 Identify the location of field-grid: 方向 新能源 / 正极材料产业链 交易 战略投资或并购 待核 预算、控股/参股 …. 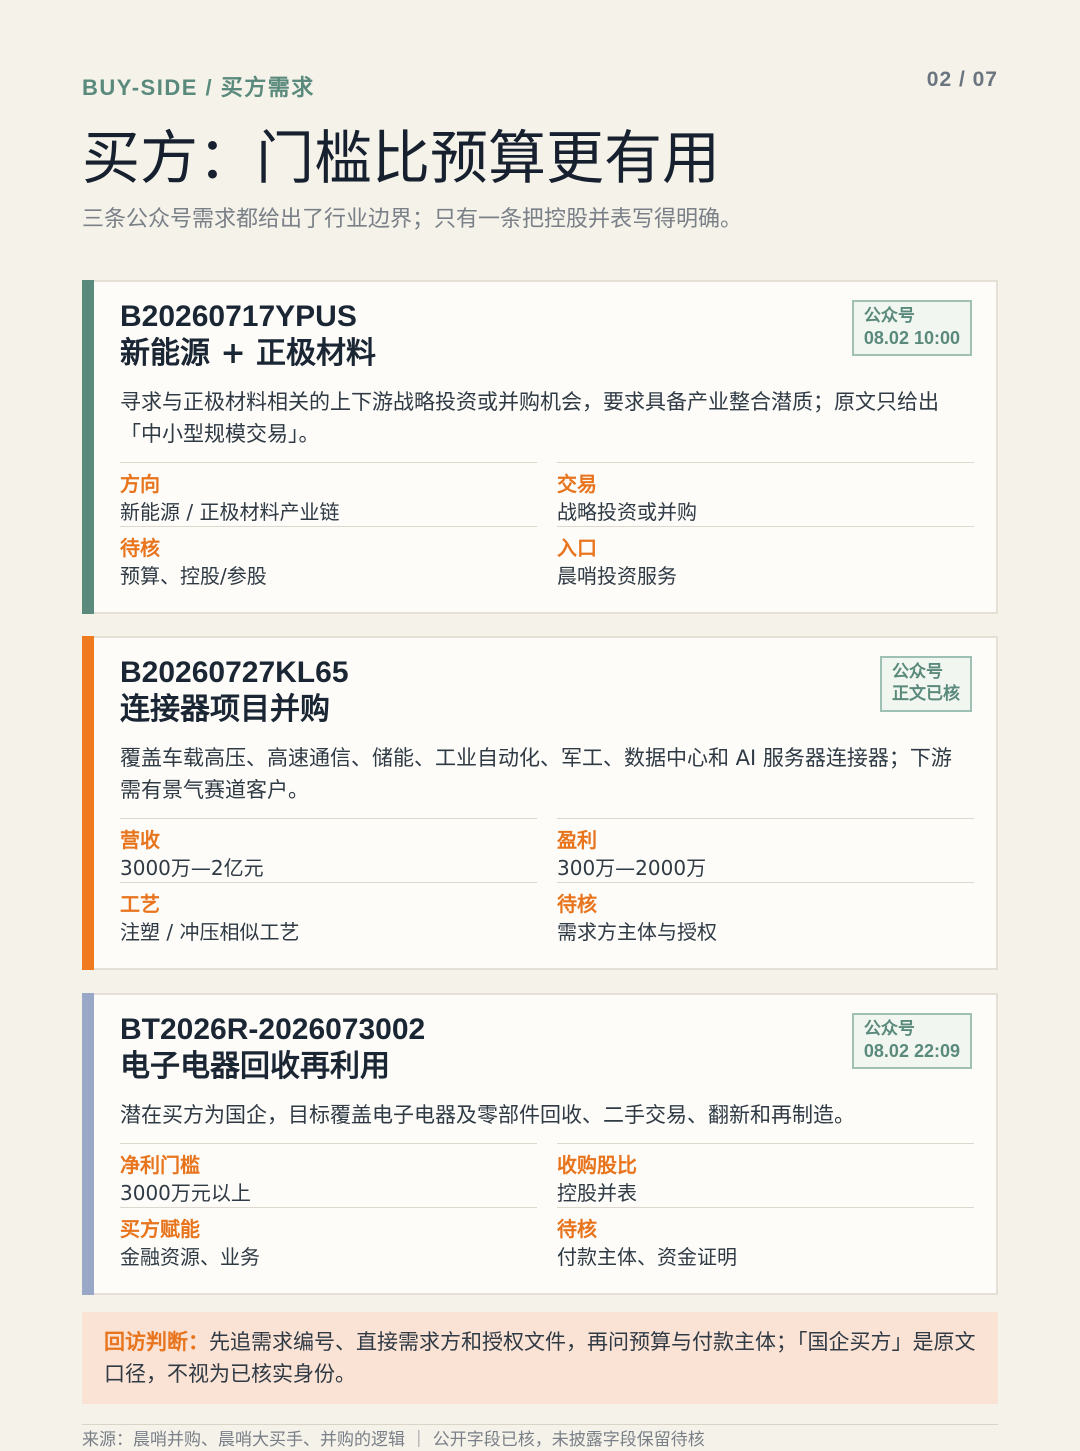
(547, 526).